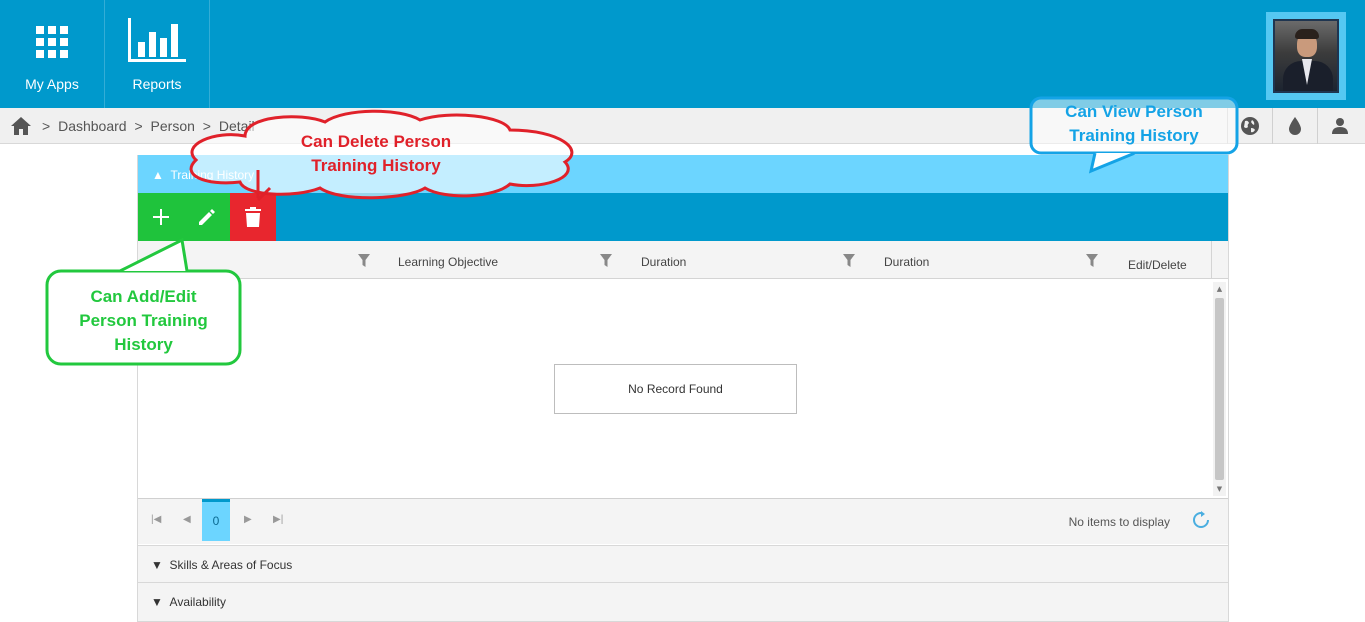  I want to click on skills-section-header: ▼ Skills & Areas of Focus, so click(683, 563).